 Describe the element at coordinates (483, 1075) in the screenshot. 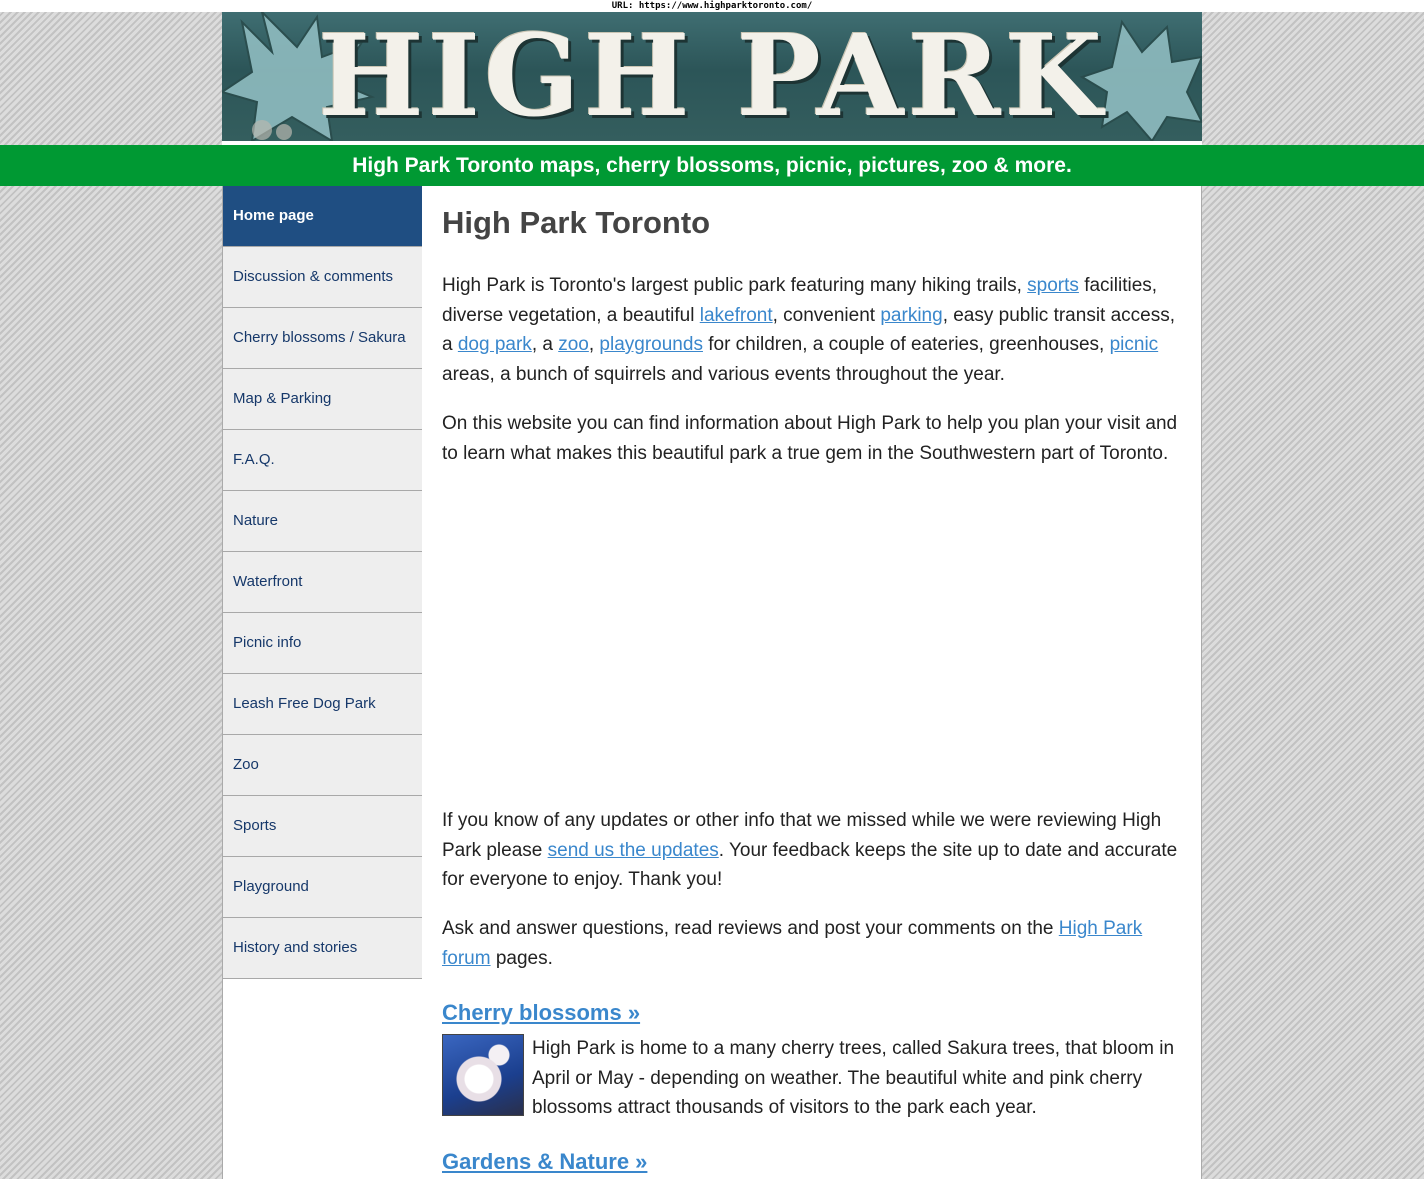

I see `cherry-blossom-thumbnail` at that location.